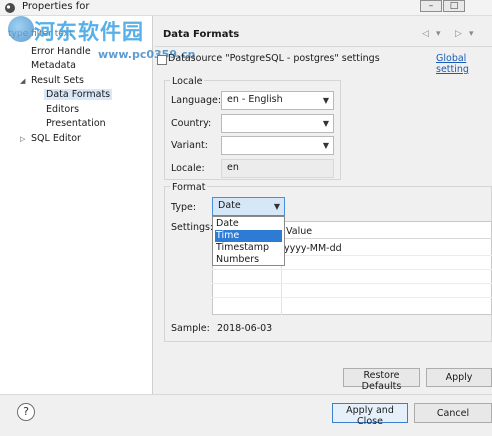  I want to click on watermark-logo-icon, so click(21, 29).